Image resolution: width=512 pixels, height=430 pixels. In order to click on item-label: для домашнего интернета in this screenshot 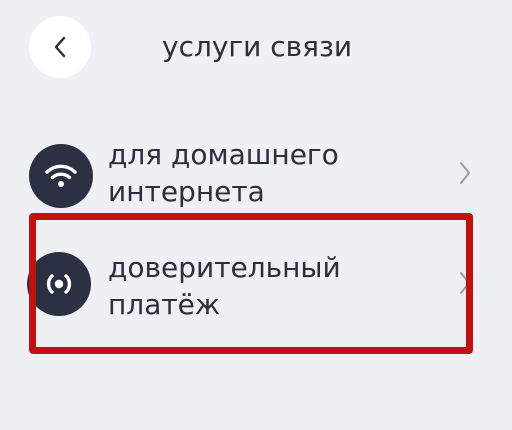, I will do `click(273, 173)`.